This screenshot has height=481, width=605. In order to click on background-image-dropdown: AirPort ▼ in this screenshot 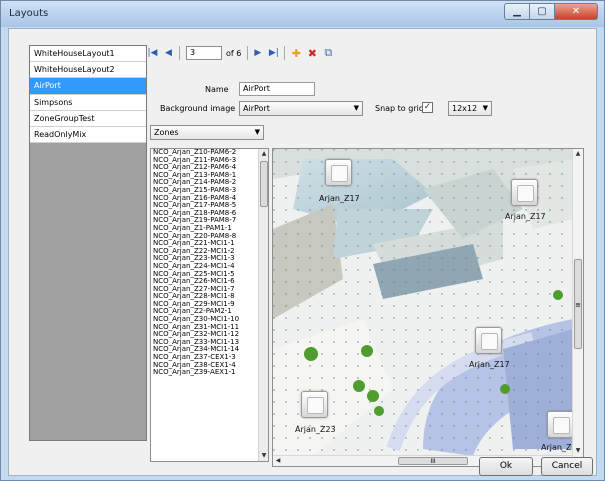, I will do `click(301, 108)`.